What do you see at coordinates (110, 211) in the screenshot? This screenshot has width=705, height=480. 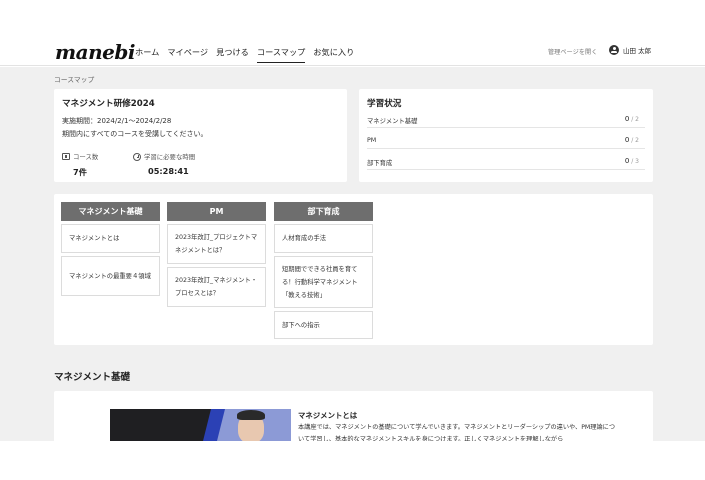 I see `column-header: マネジメント基礎` at bounding box center [110, 211].